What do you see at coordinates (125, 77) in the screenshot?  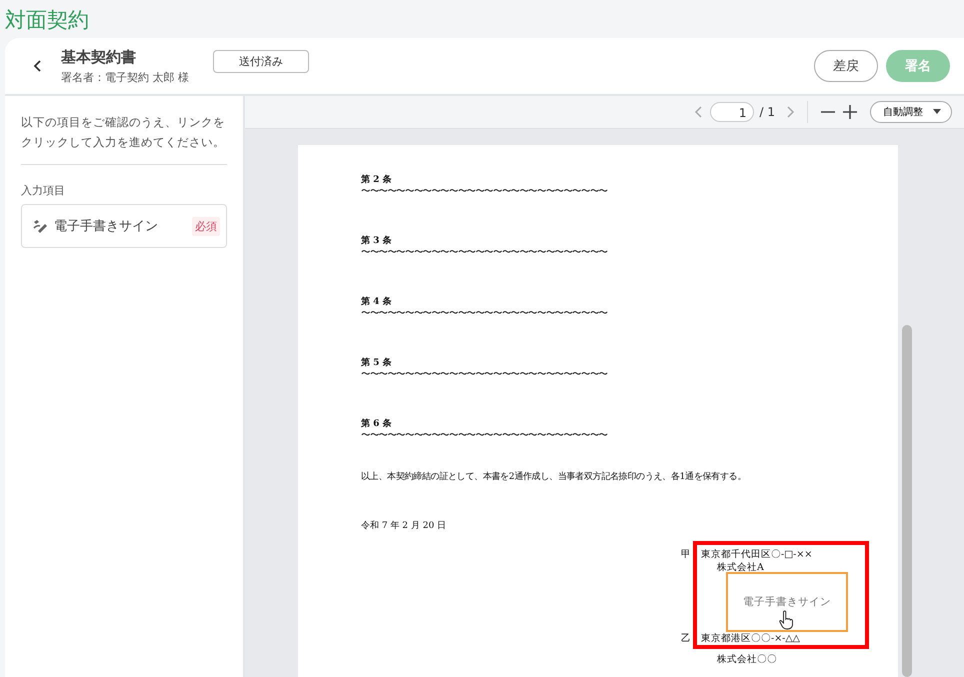 I see `signer-name: 署名者：電子契約 太郎 様` at bounding box center [125, 77].